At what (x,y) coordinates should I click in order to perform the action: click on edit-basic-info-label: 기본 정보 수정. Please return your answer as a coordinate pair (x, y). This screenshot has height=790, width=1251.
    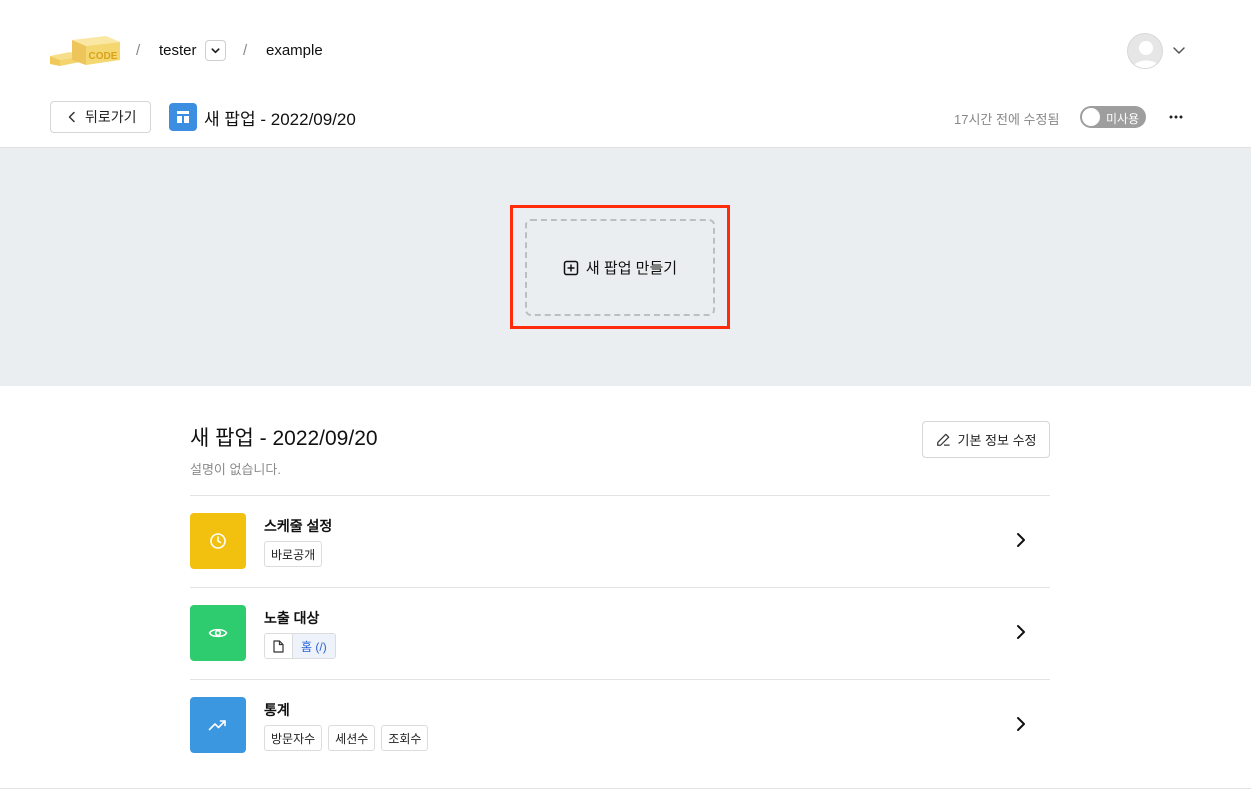
    Looking at the image, I should click on (997, 440).